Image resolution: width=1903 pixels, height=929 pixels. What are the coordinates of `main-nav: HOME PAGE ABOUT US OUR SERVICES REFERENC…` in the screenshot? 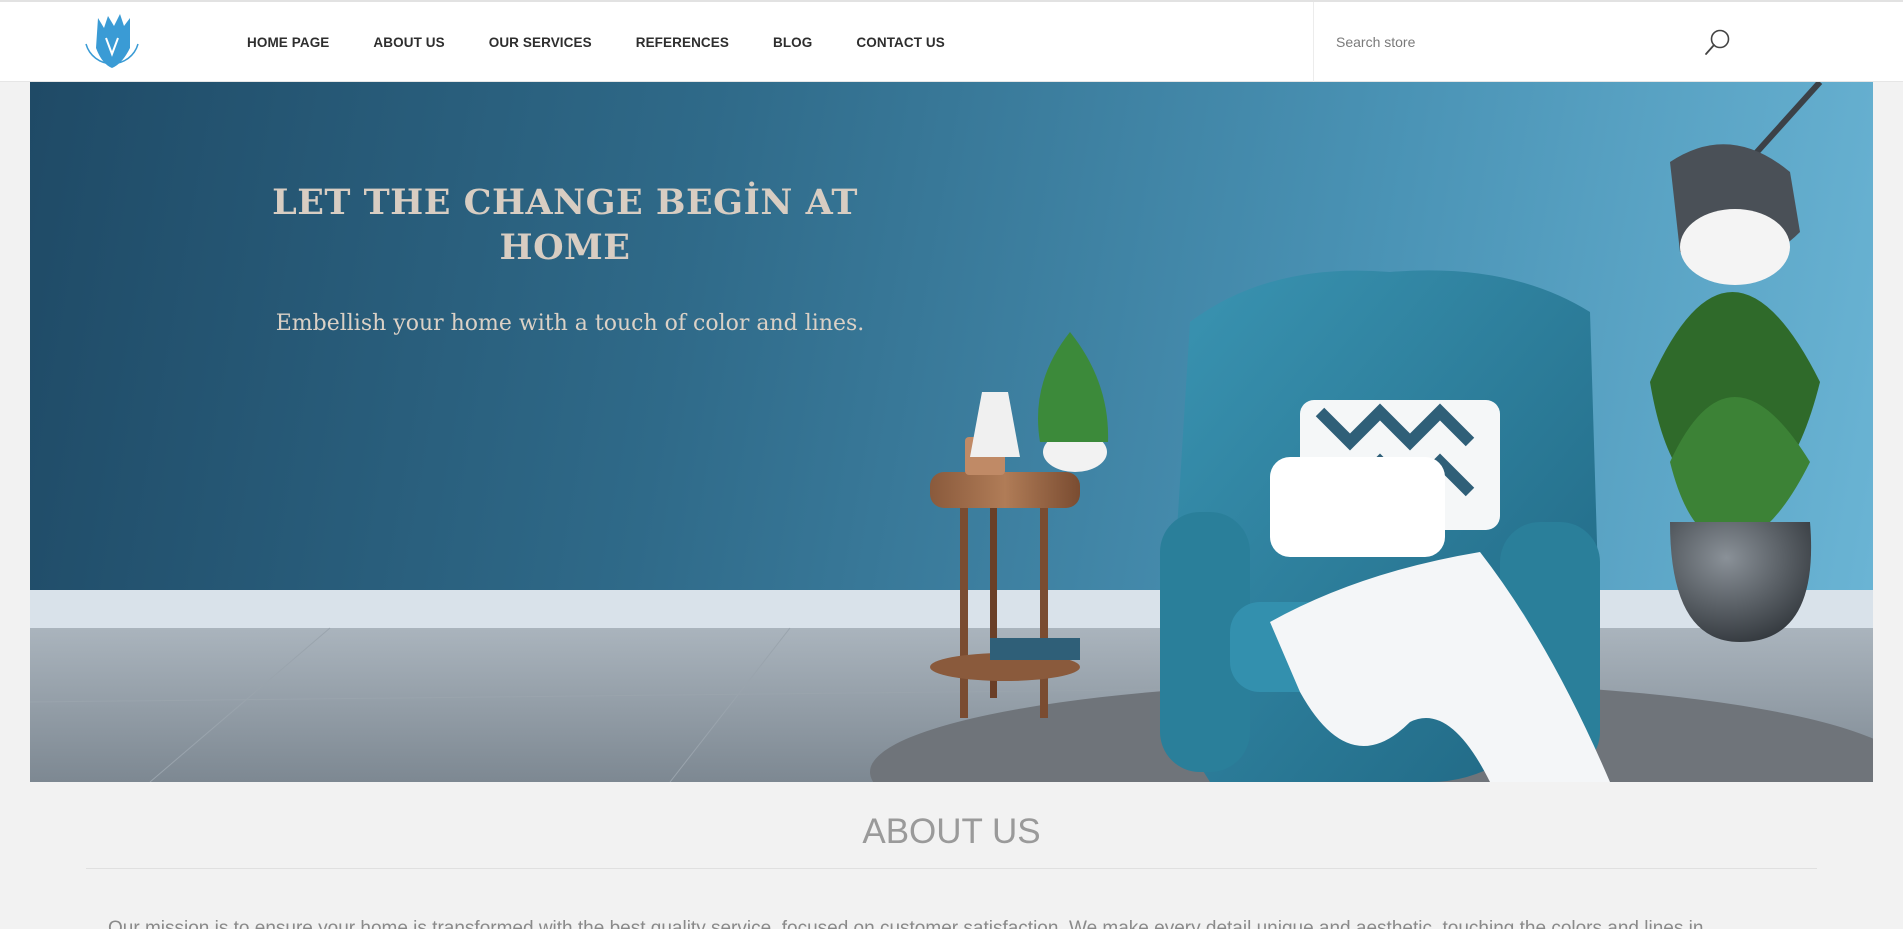 It's located at (618, 42).